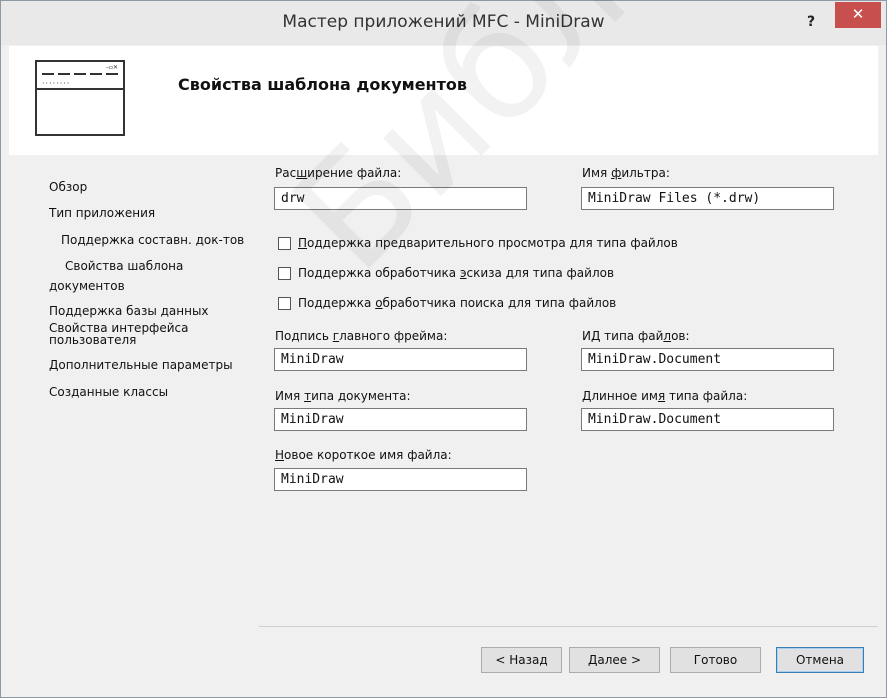  What do you see at coordinates (343, 396) in the screenshot?
I see `doc-type-name-label: Имя типа документа:` at bounding box center [343, 396].